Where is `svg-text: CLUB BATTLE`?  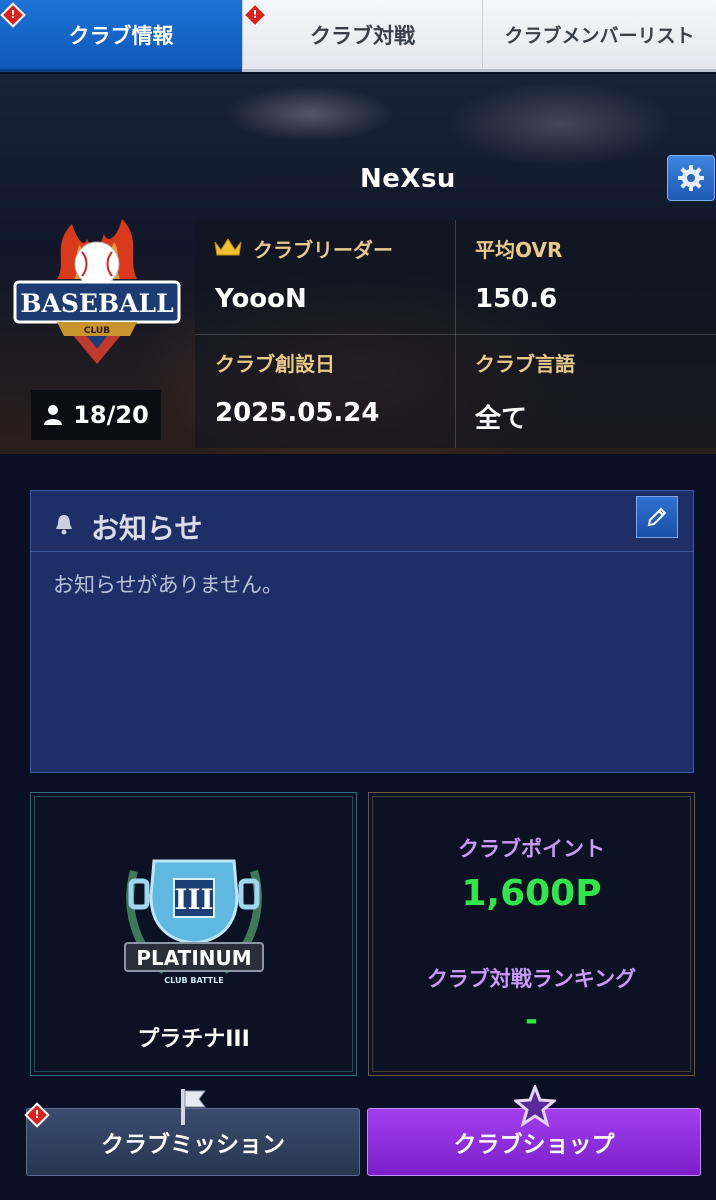 svg-text: CLUB BATTLE is located at coordinates (193, 980).